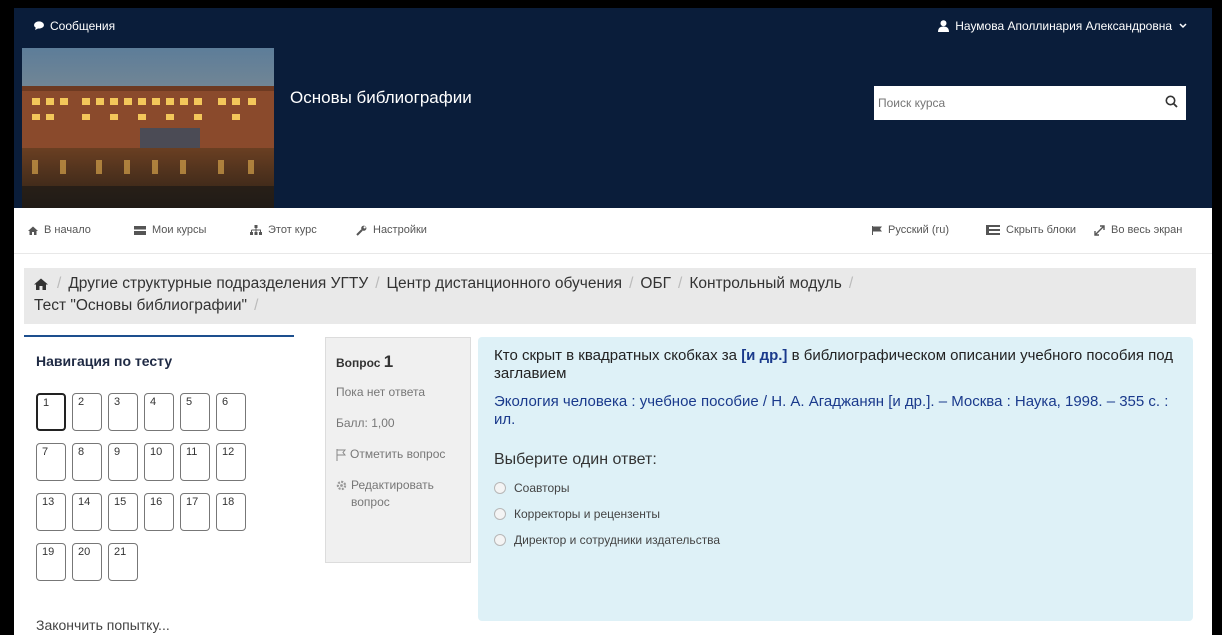 The height and width of the screenshot is (635, 1222). Describe the element at coordinates (104, 361) in the screenshot. I see `quiz-nav-title: Навигация по тесту` at that location.